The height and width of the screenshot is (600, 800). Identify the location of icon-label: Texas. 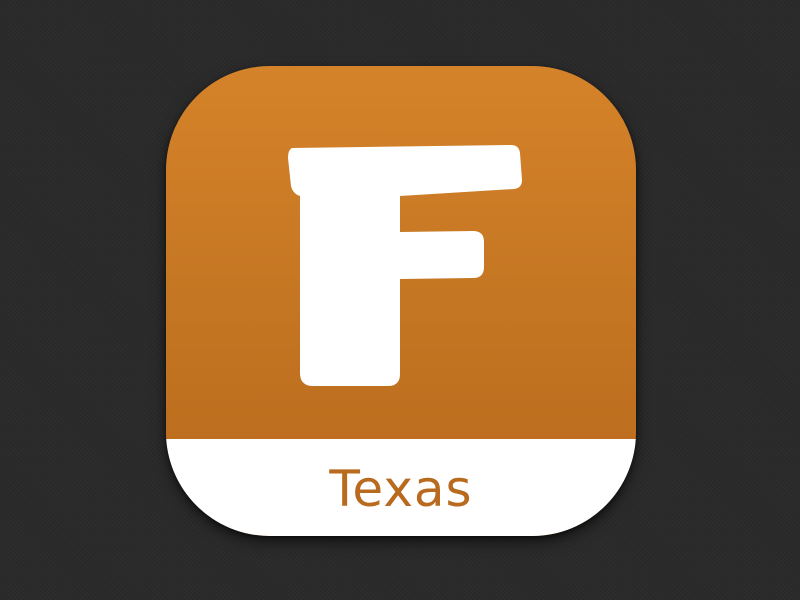
(401, 488).